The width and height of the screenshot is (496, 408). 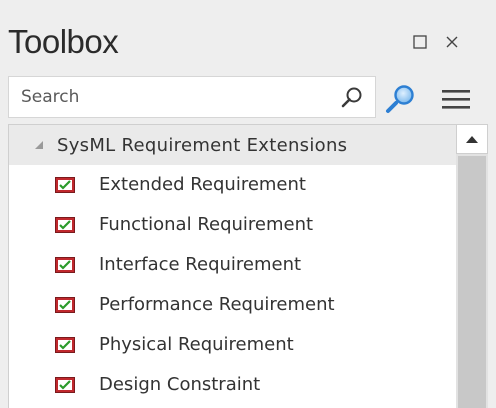 What do you see at coordinates (202, 184) in the screenshot?
I see `toolbox-item-label: Extended Requirement` at bounding box center [202, 184].